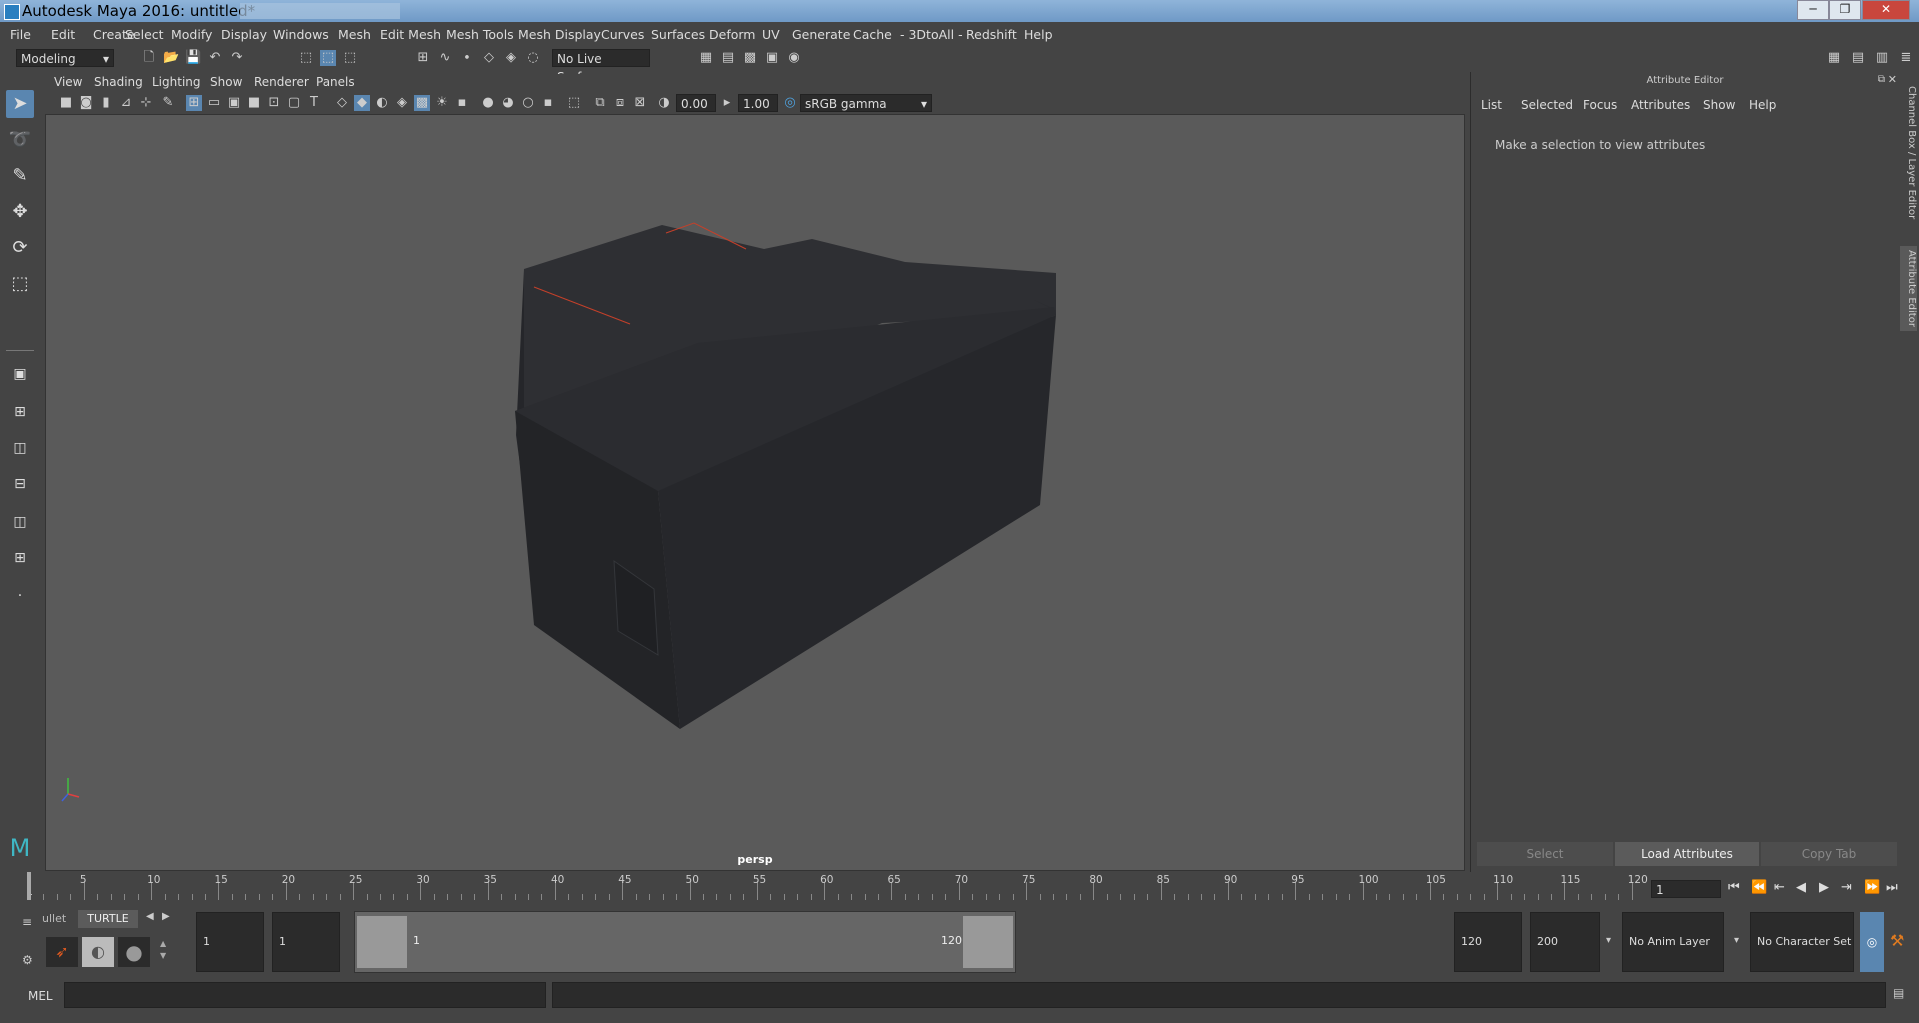  Describe the element at coordinates (794, 58) in the screenshot. I see `hypershade-icon: ◉` at that location.